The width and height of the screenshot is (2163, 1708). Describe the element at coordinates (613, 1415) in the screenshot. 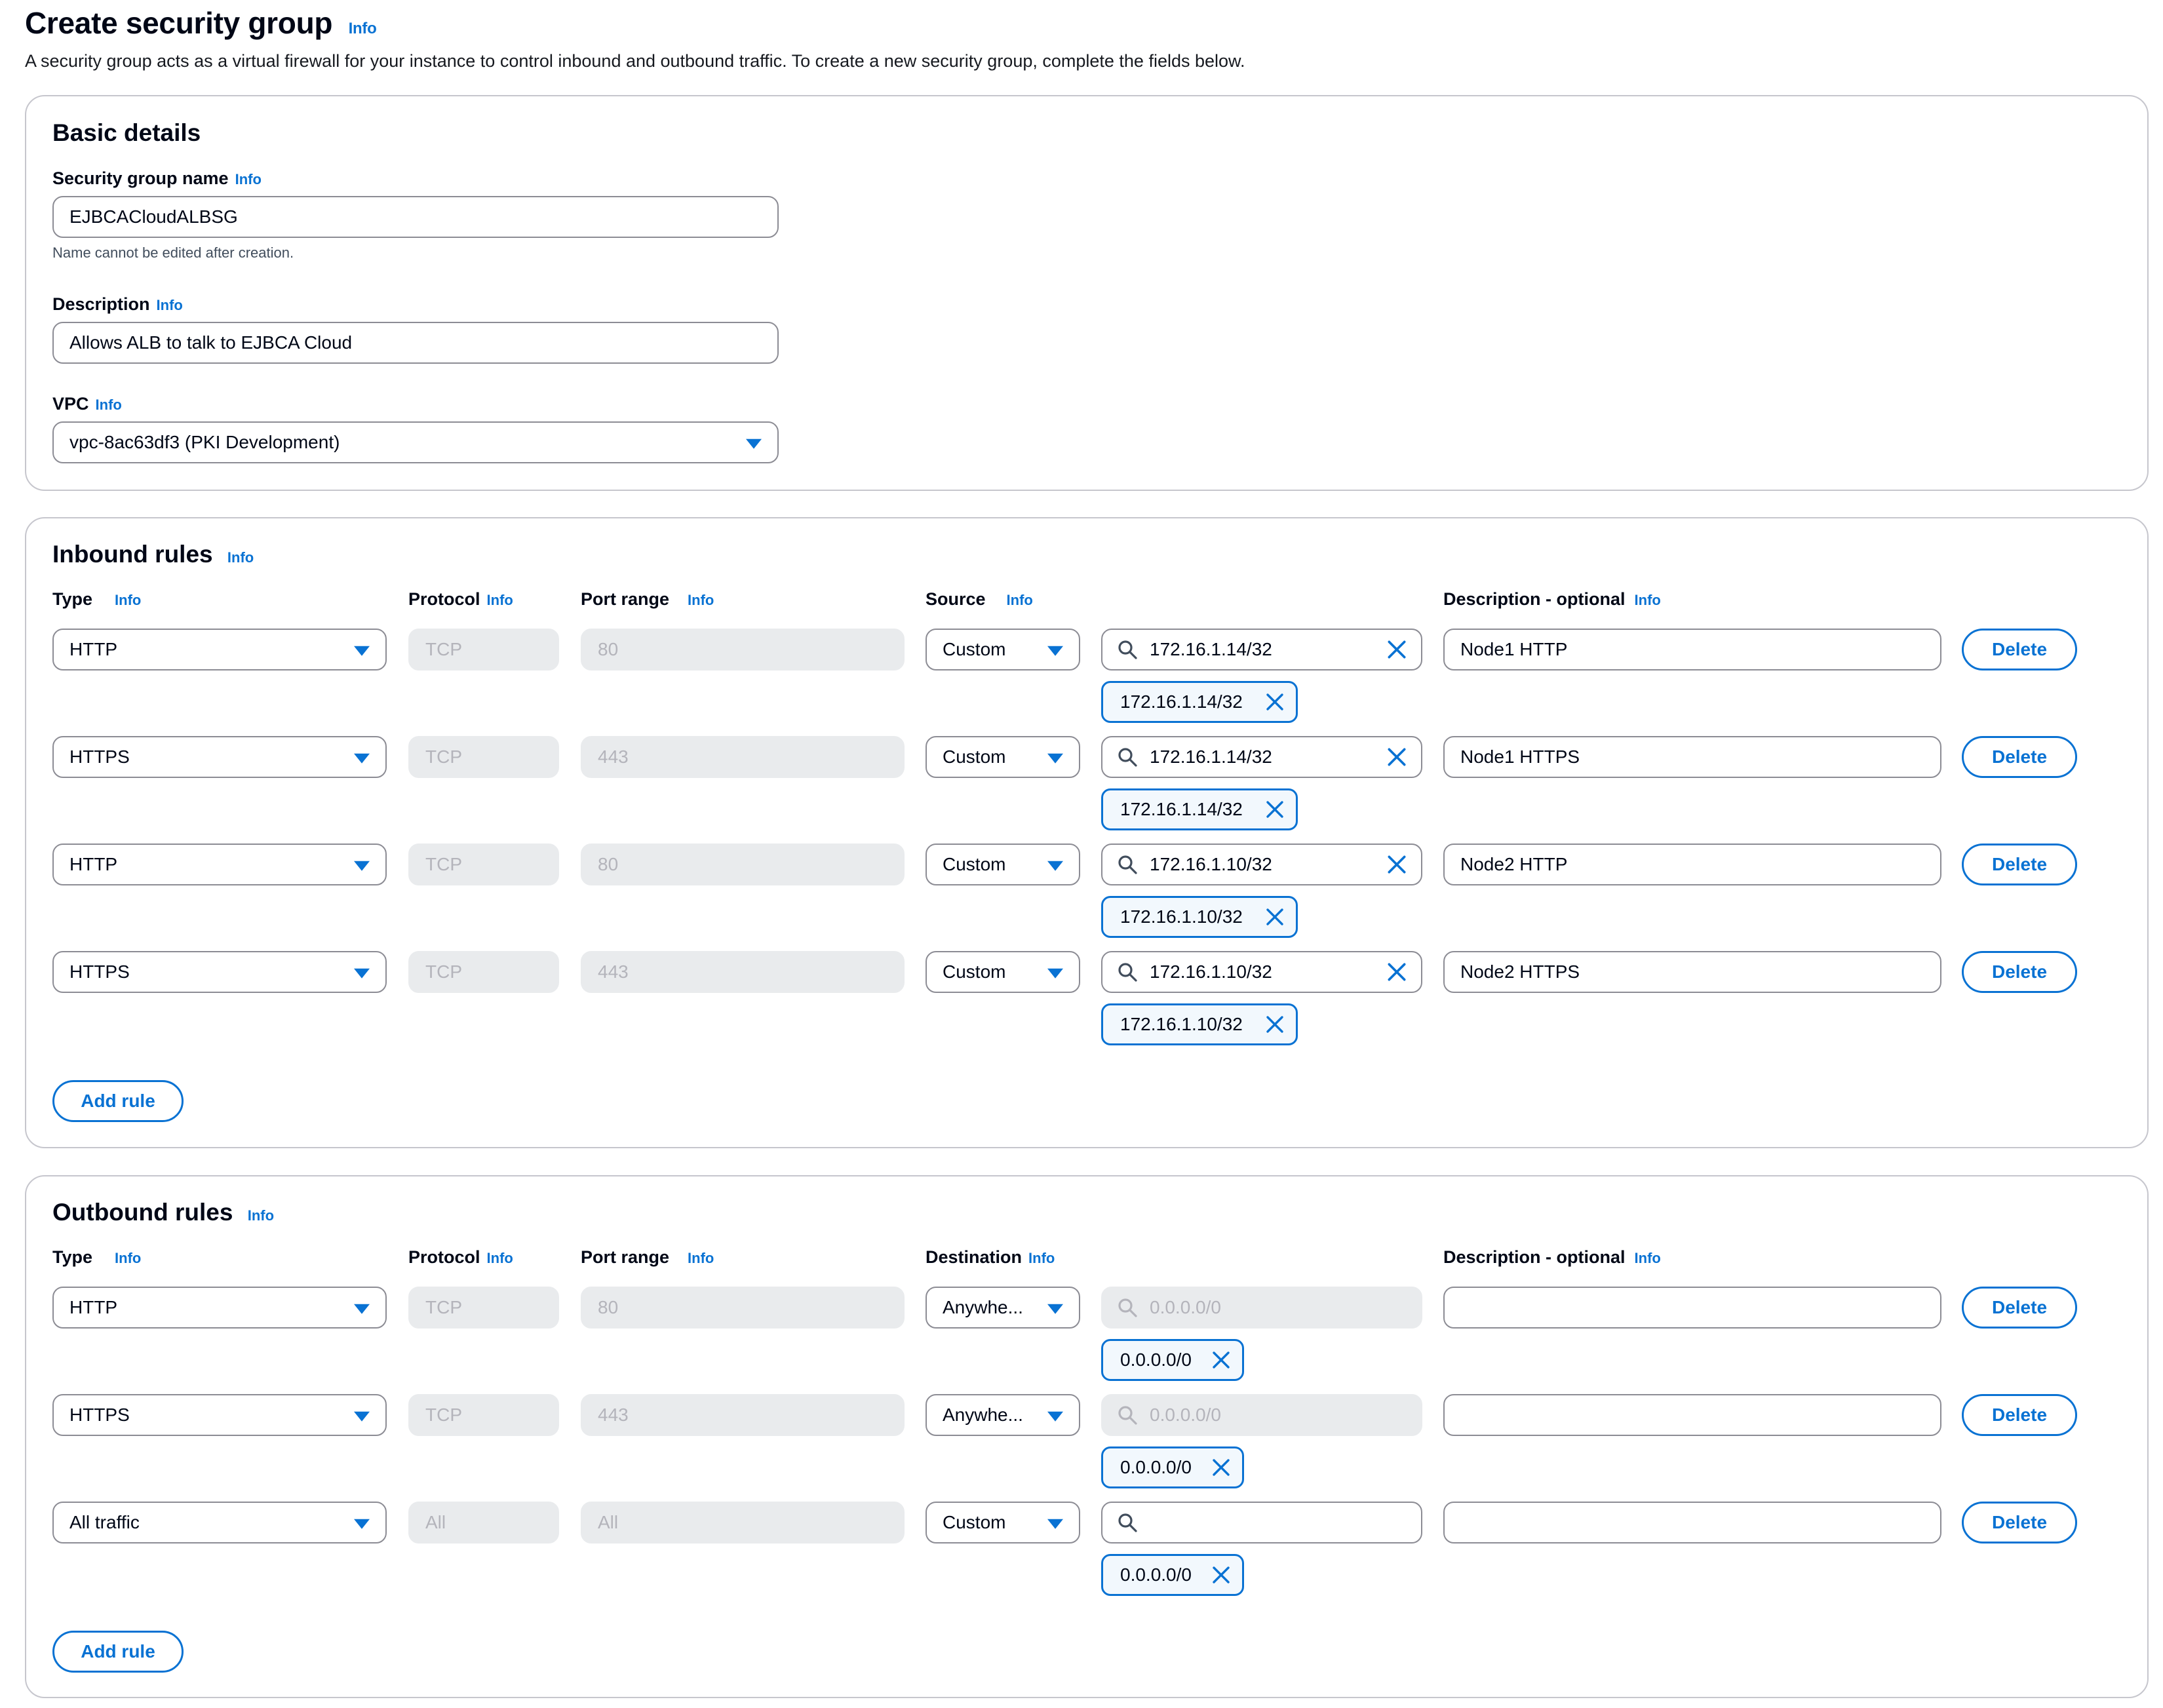

I see `outbound-rule-2-port-value: 443` at that location.